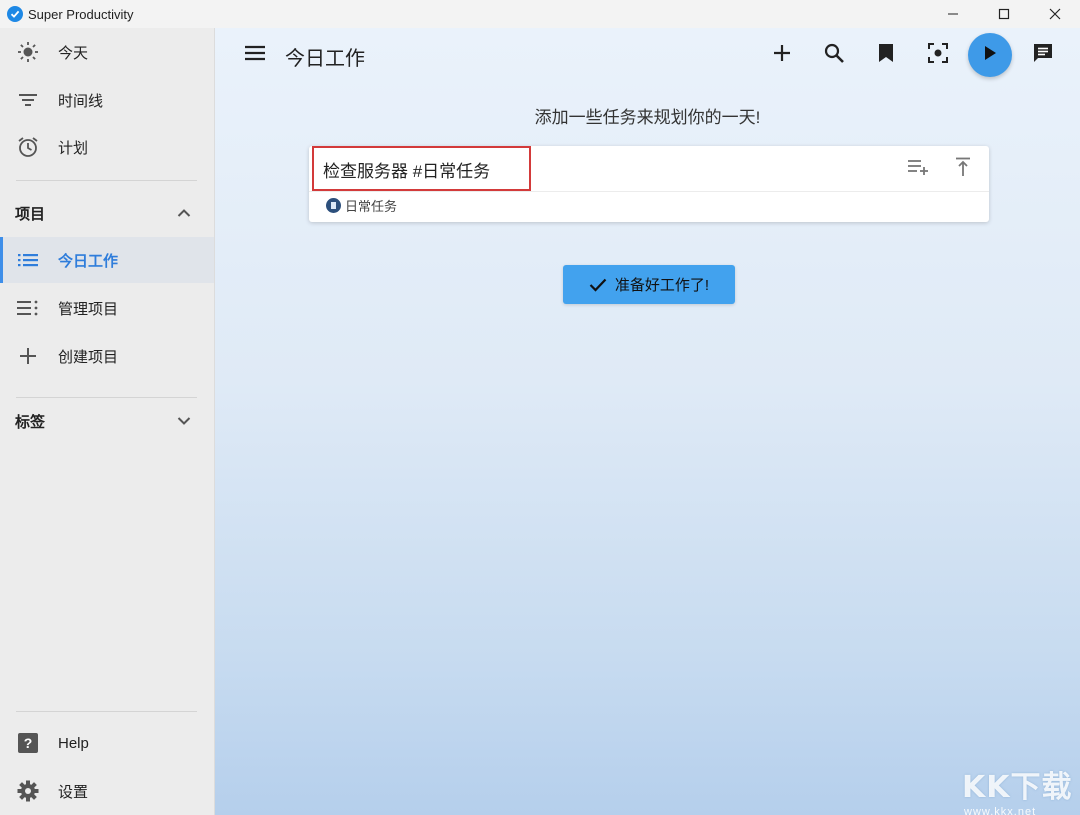 Image resolution: width=1080 pixels, height=815 pixels. I want to click on add-icon, so click(782, 55).